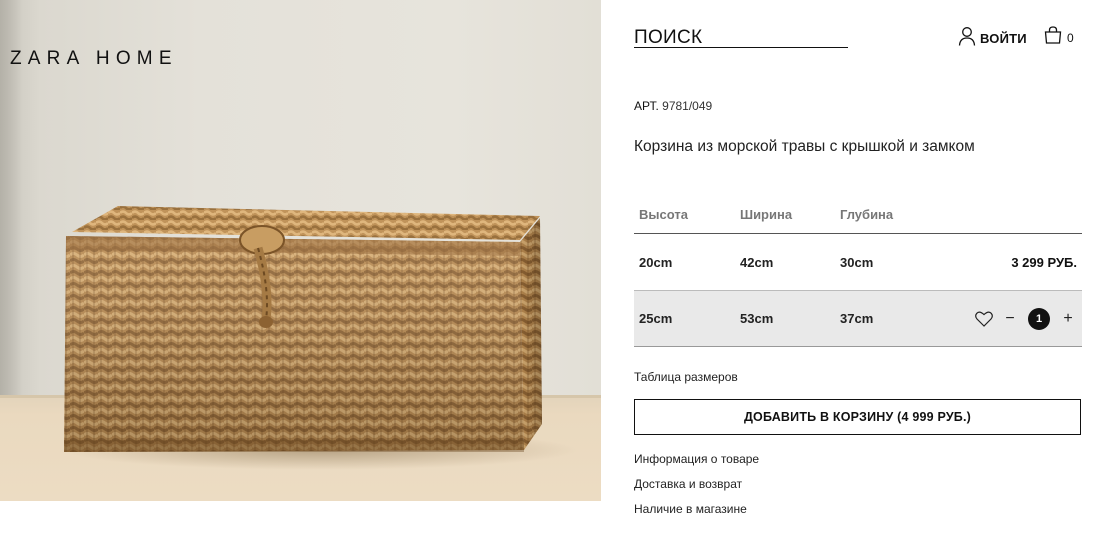  I want to click on size-row: 20cm 42cm 30cm 3 299 РУБ., so click(858, 262).